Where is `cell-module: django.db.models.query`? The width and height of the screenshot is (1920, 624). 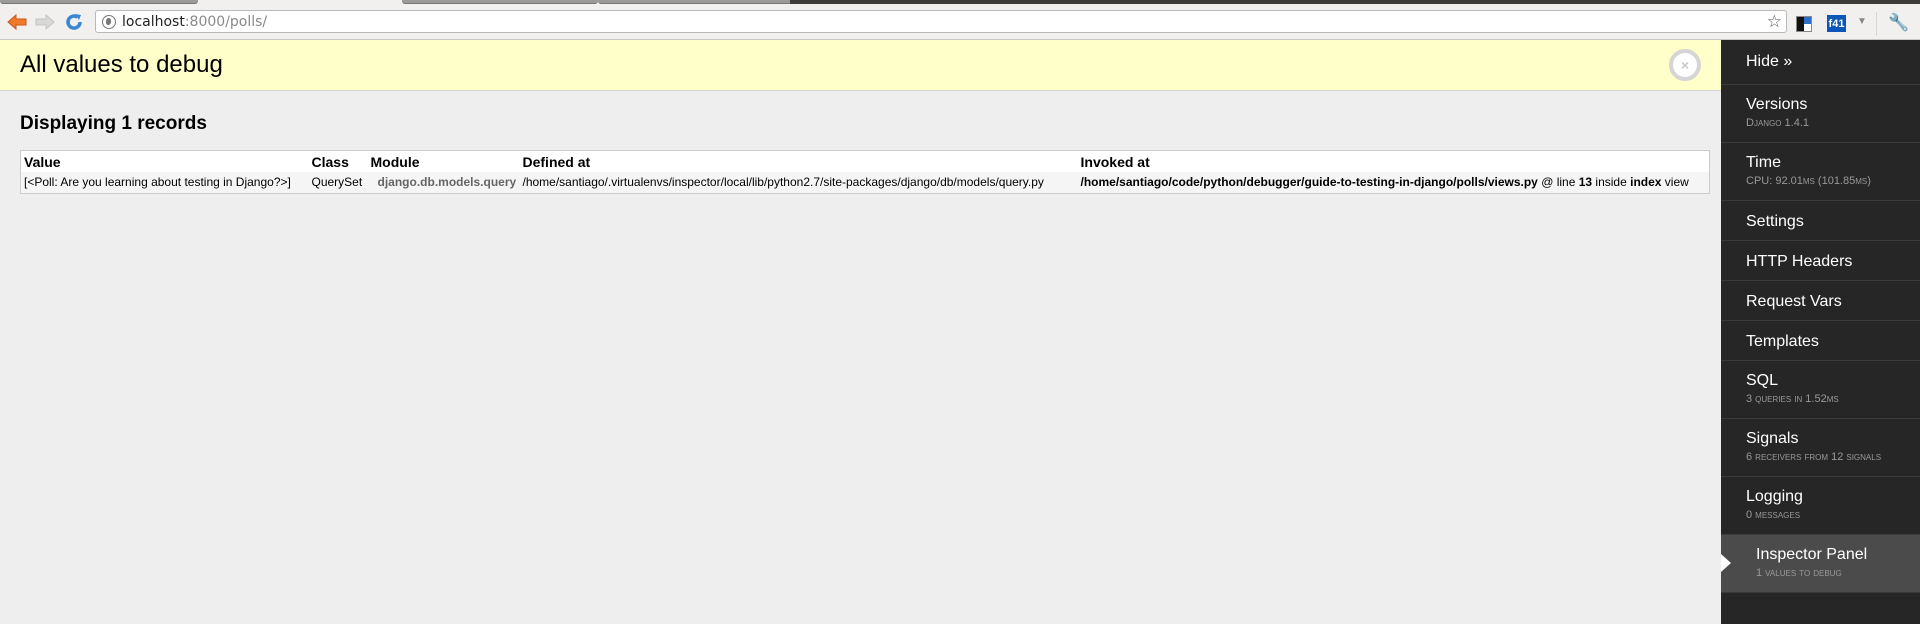 cell-module: django.db.models.query is located at coordinates (443, 183).